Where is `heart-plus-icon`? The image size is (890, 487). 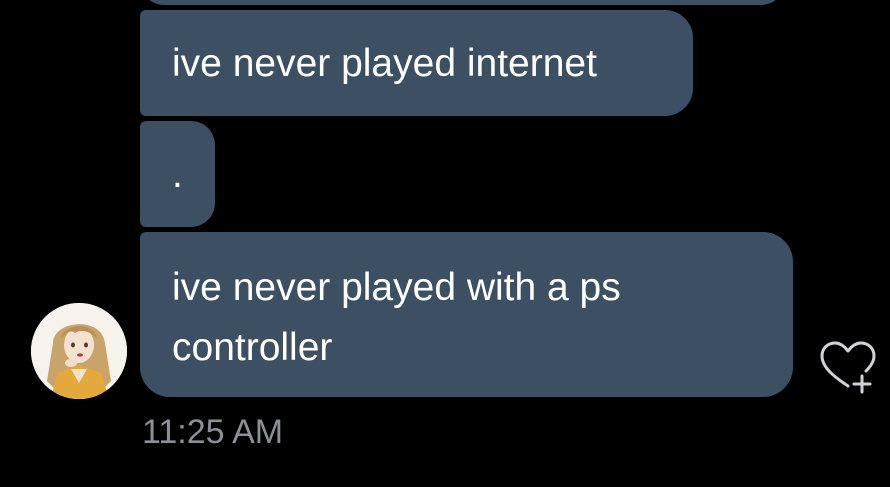 heart-plus-icon is located at coordinates (848, 367).